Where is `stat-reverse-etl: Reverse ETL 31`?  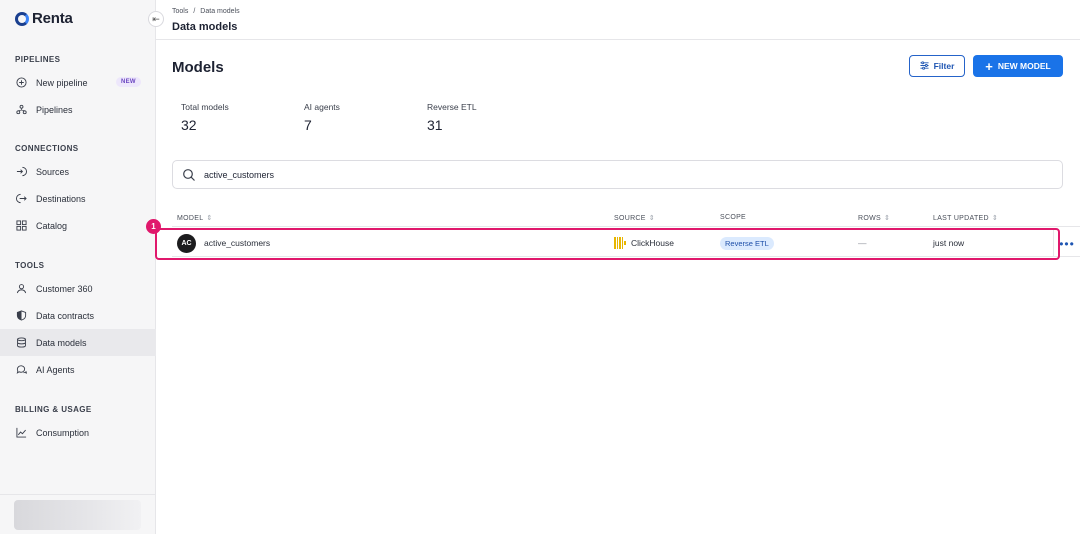 stat-reverse-etl: Reverse ETL 31 is located at coordinates (452, 117).